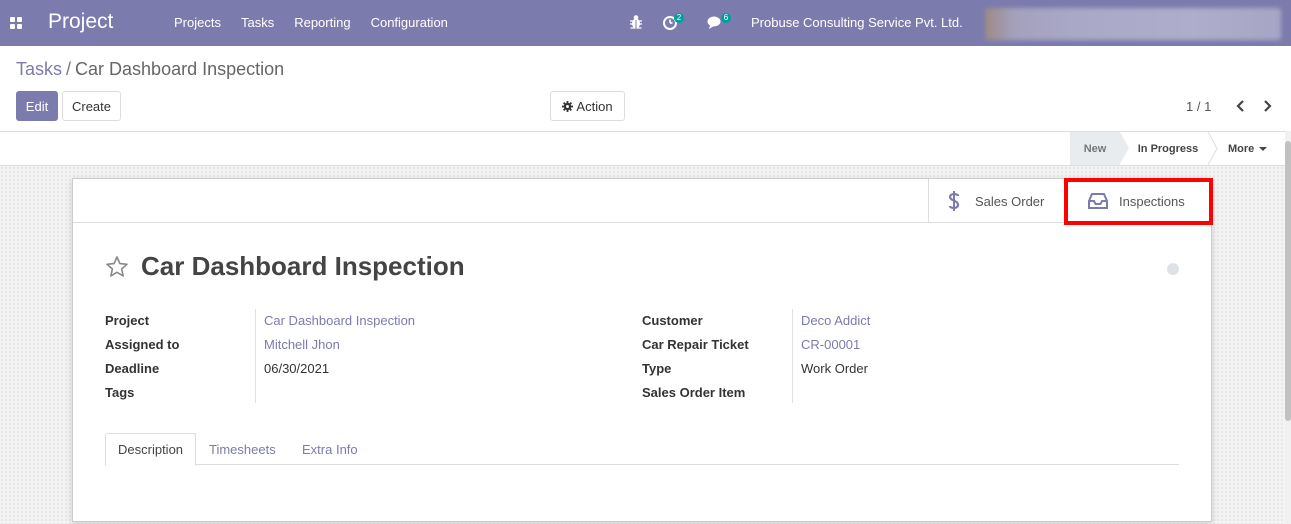 The height and width of the screenshot is (524, 1291). I want to click on sales-order-item-label: Sales Order Item, so click(694, 392).